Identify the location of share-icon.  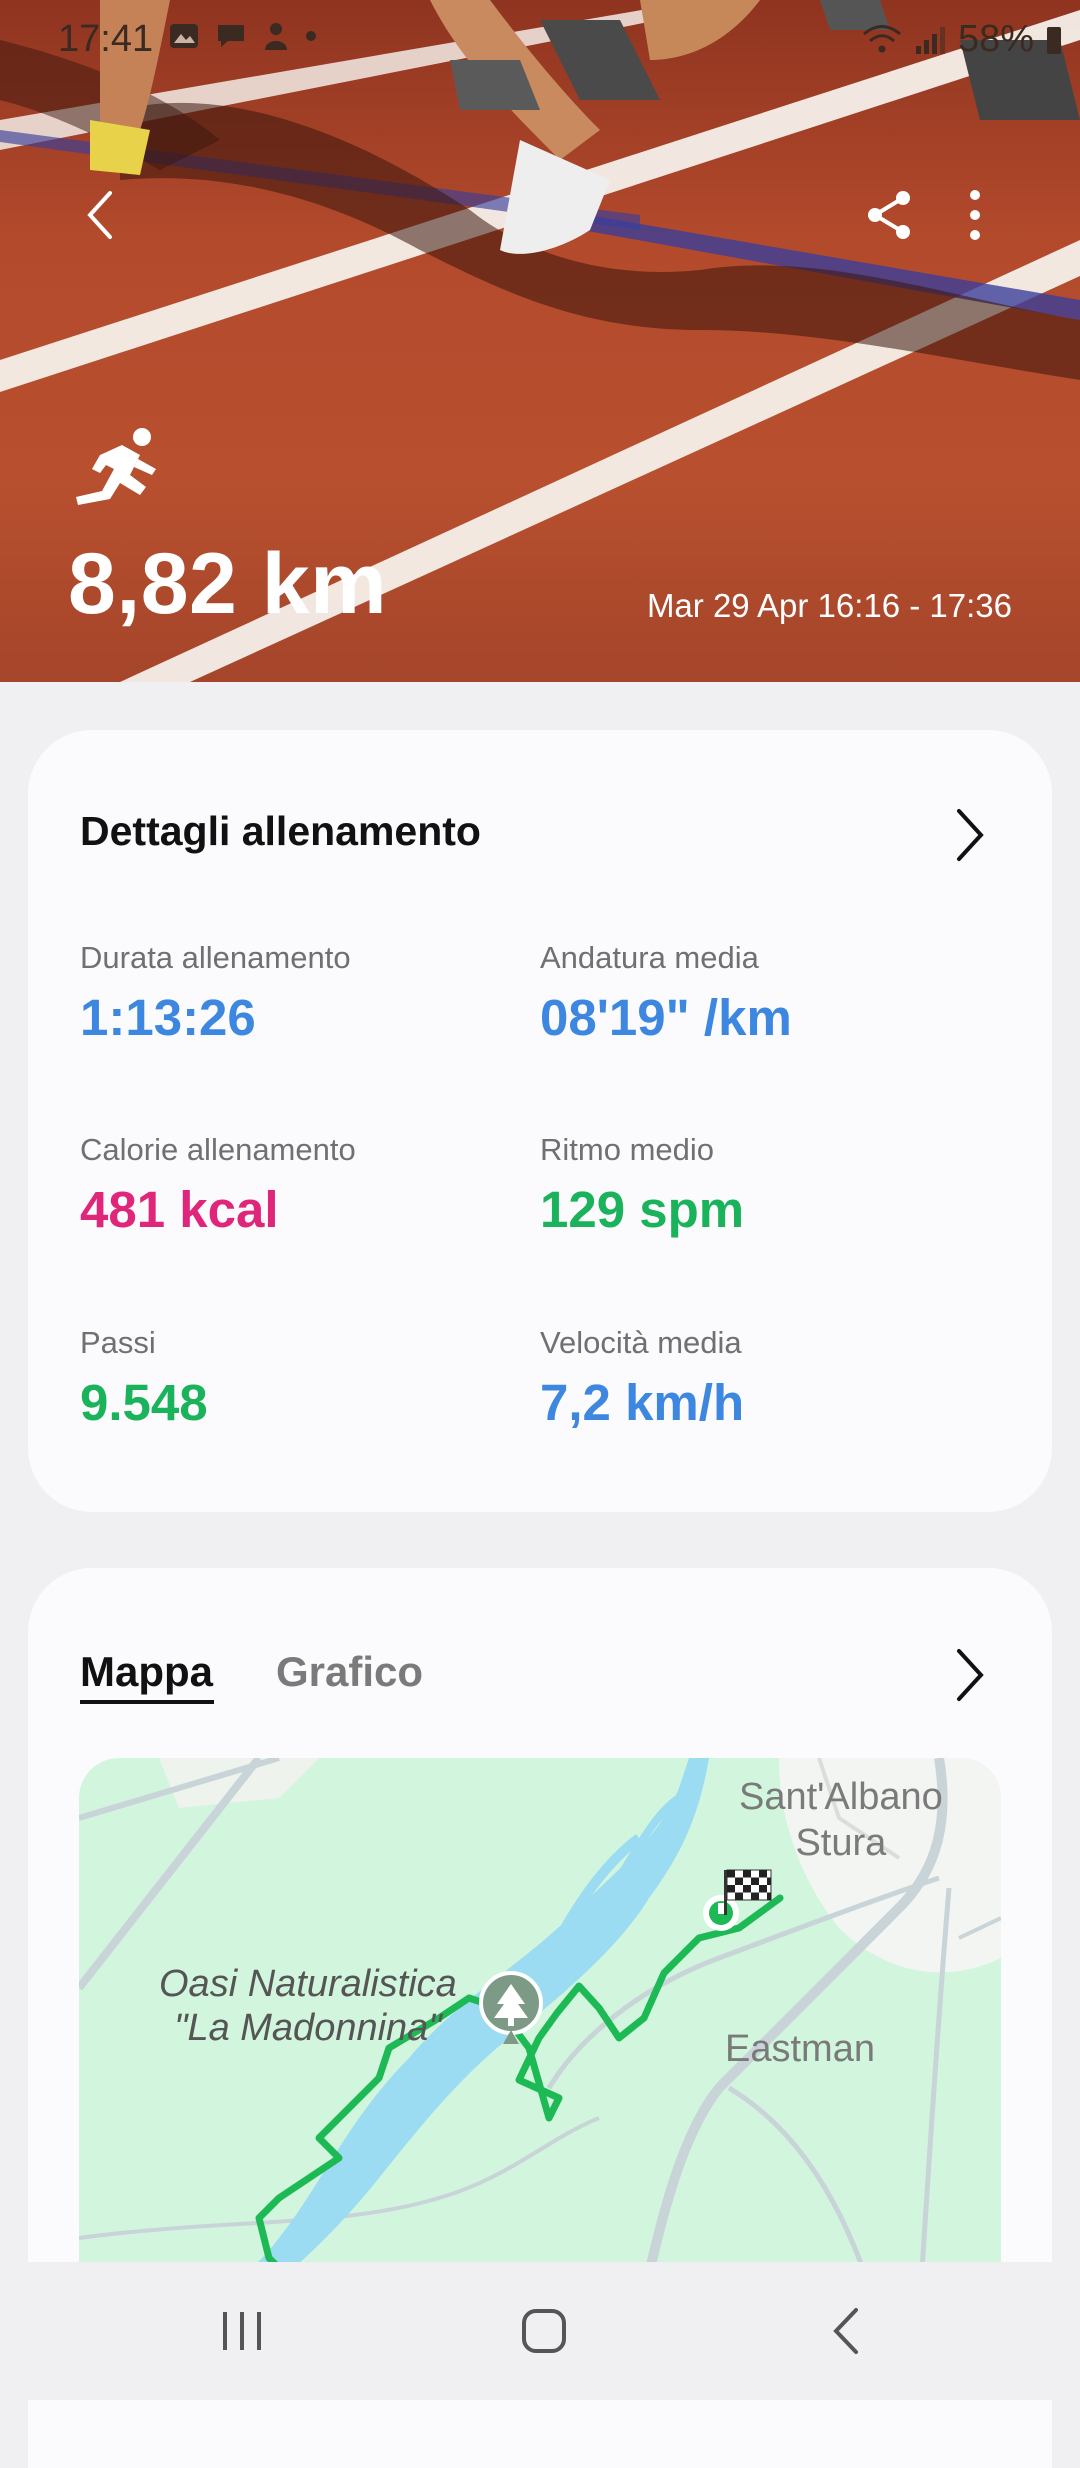
(889, 215).